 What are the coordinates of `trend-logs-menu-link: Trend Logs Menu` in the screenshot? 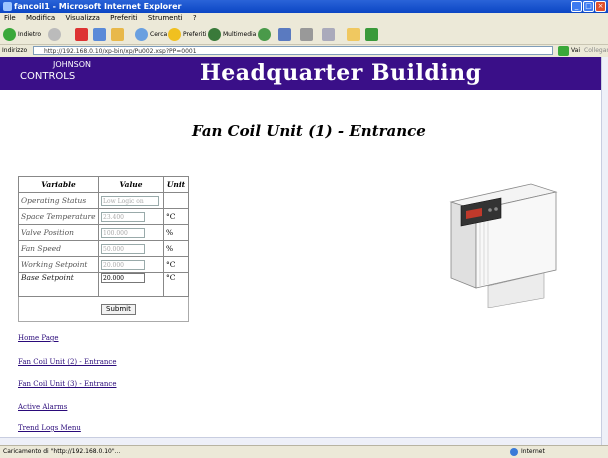 It's located at (49, 428).